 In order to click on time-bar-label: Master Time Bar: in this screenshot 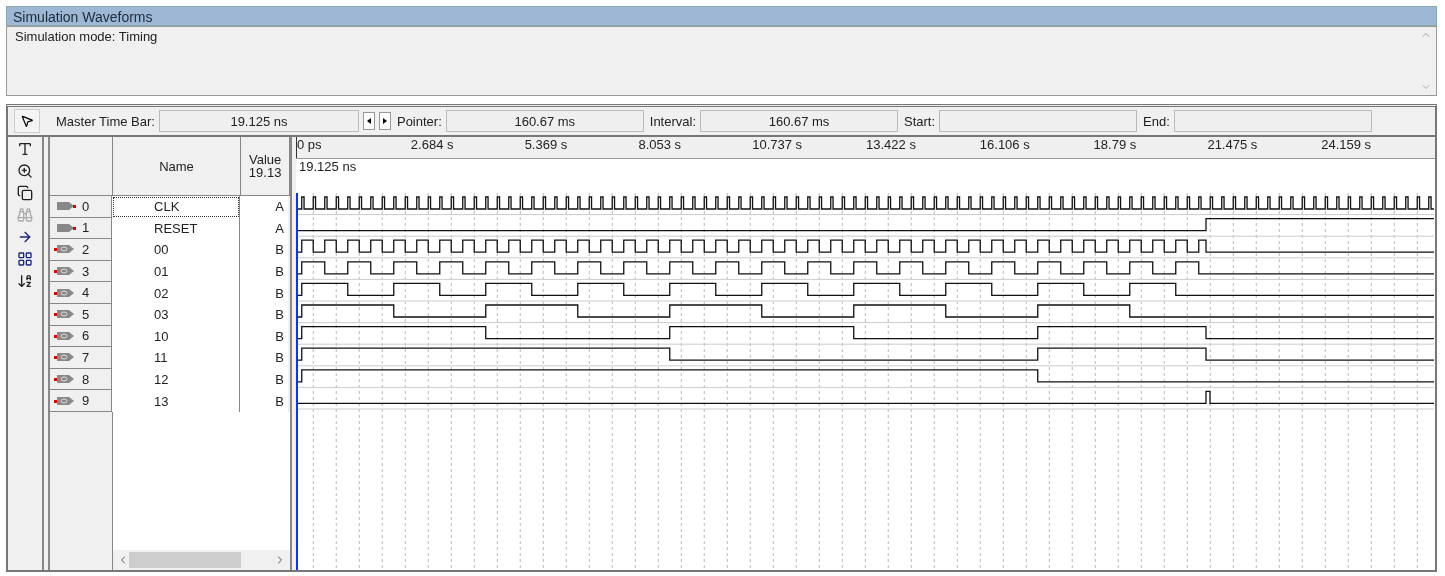, I will do `click(105, 121)`.